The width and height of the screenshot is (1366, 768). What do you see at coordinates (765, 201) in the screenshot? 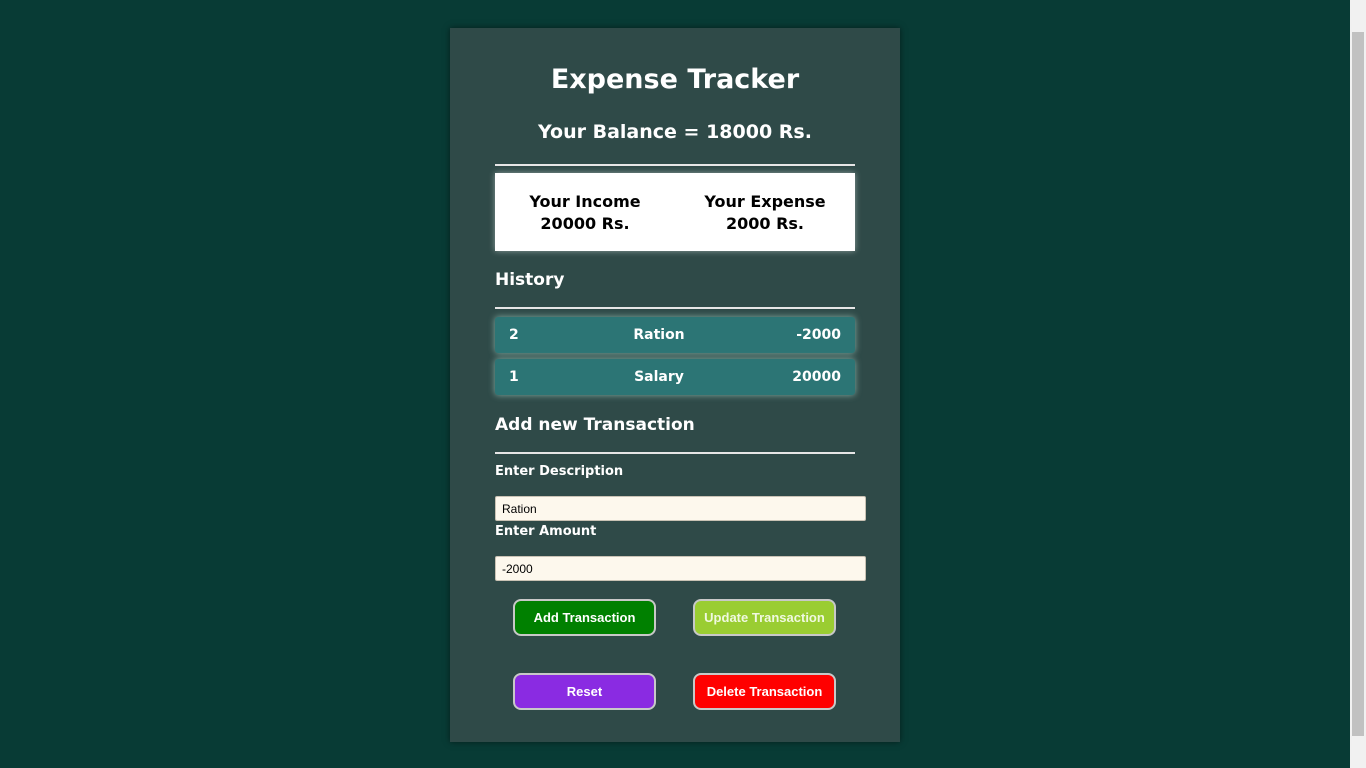
I see `expense-label: Your Expense` at bounding box center [765, 201].